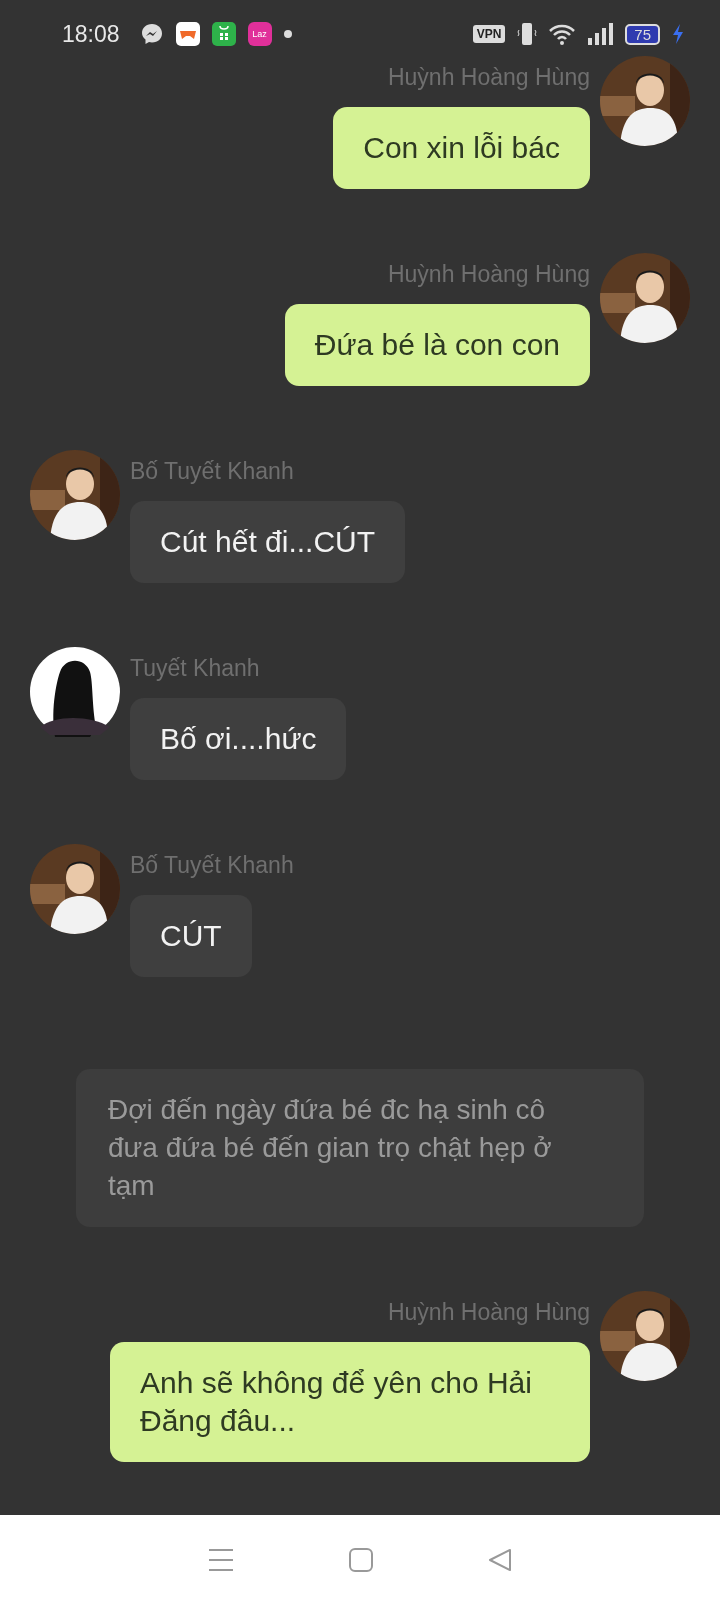 The image size is (720, 1604). Describe the element at coordinates (361, 1559) in the screenshot. I see `home-icon` at that location.